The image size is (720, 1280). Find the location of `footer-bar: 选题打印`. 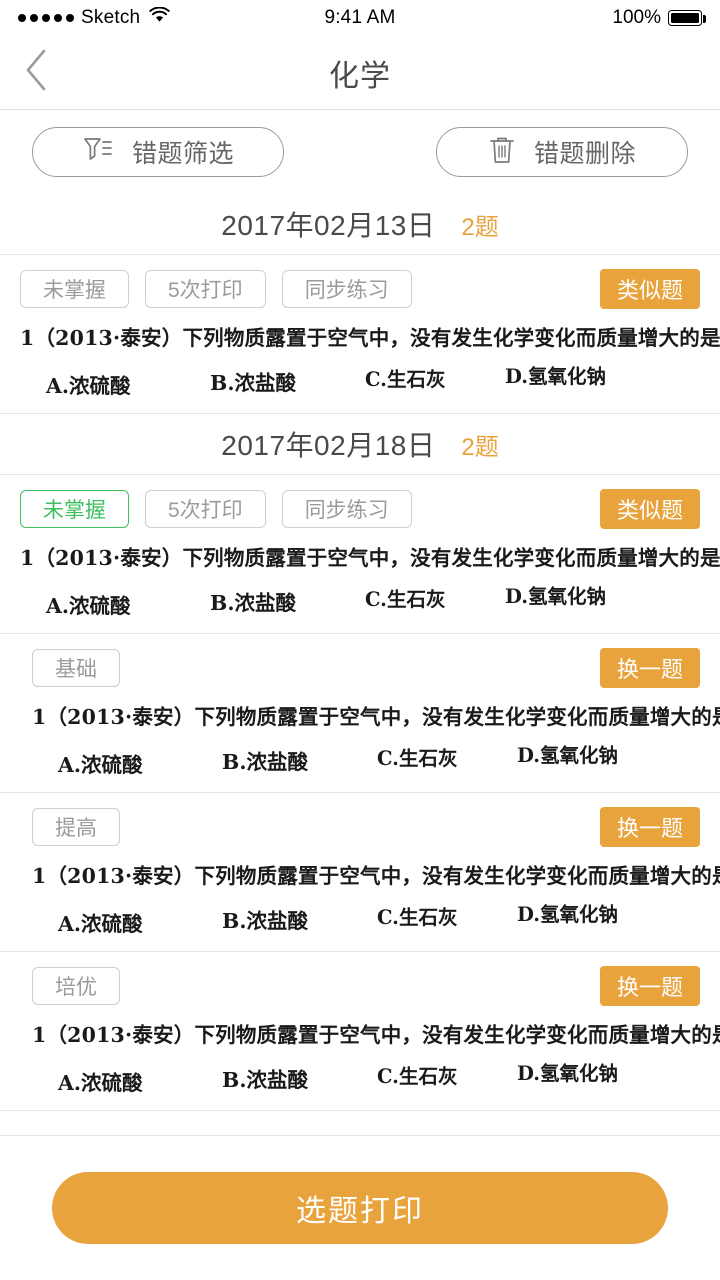

footer-bar: 选题打印 is located at coordinates (360, 1207).